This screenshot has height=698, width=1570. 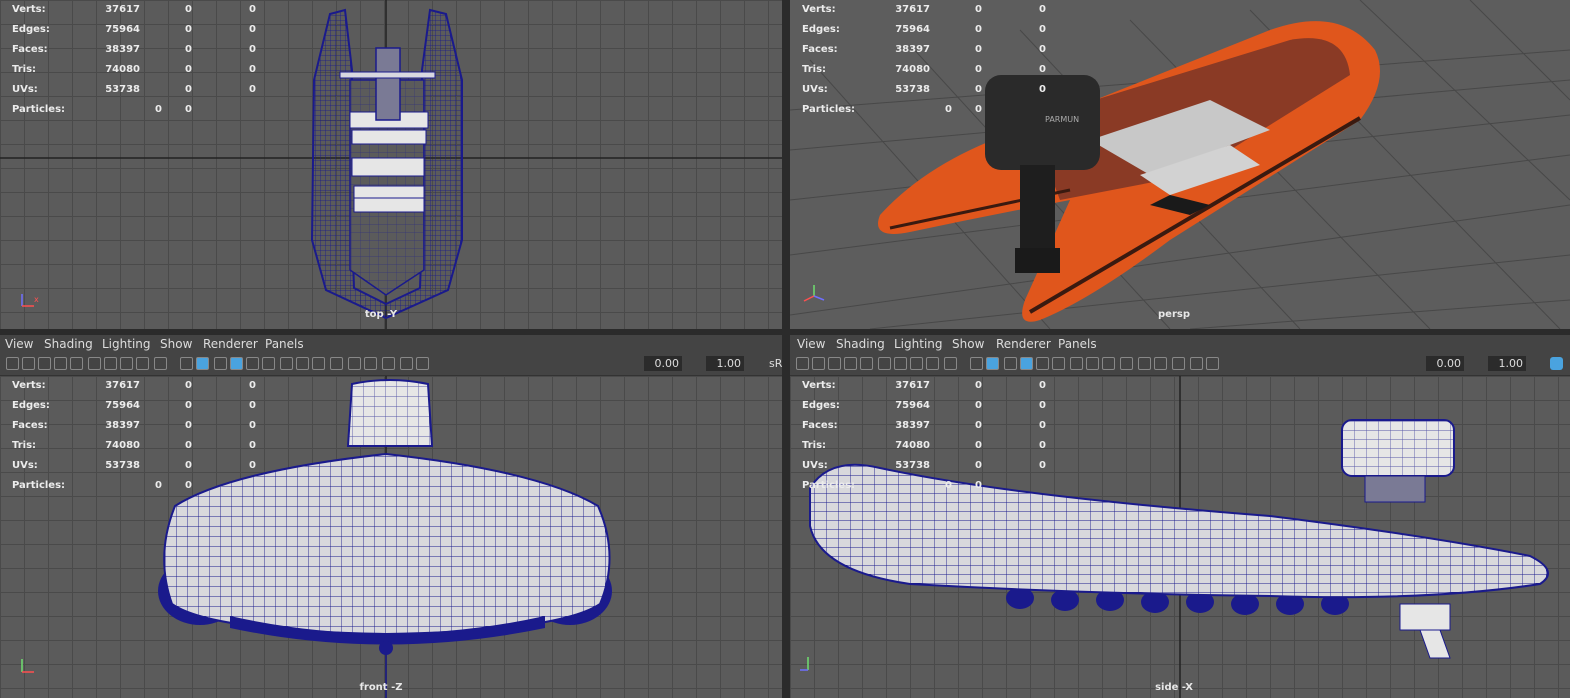 I want to click on viewport-label-side: side -X, so click(x=1174, y=687).